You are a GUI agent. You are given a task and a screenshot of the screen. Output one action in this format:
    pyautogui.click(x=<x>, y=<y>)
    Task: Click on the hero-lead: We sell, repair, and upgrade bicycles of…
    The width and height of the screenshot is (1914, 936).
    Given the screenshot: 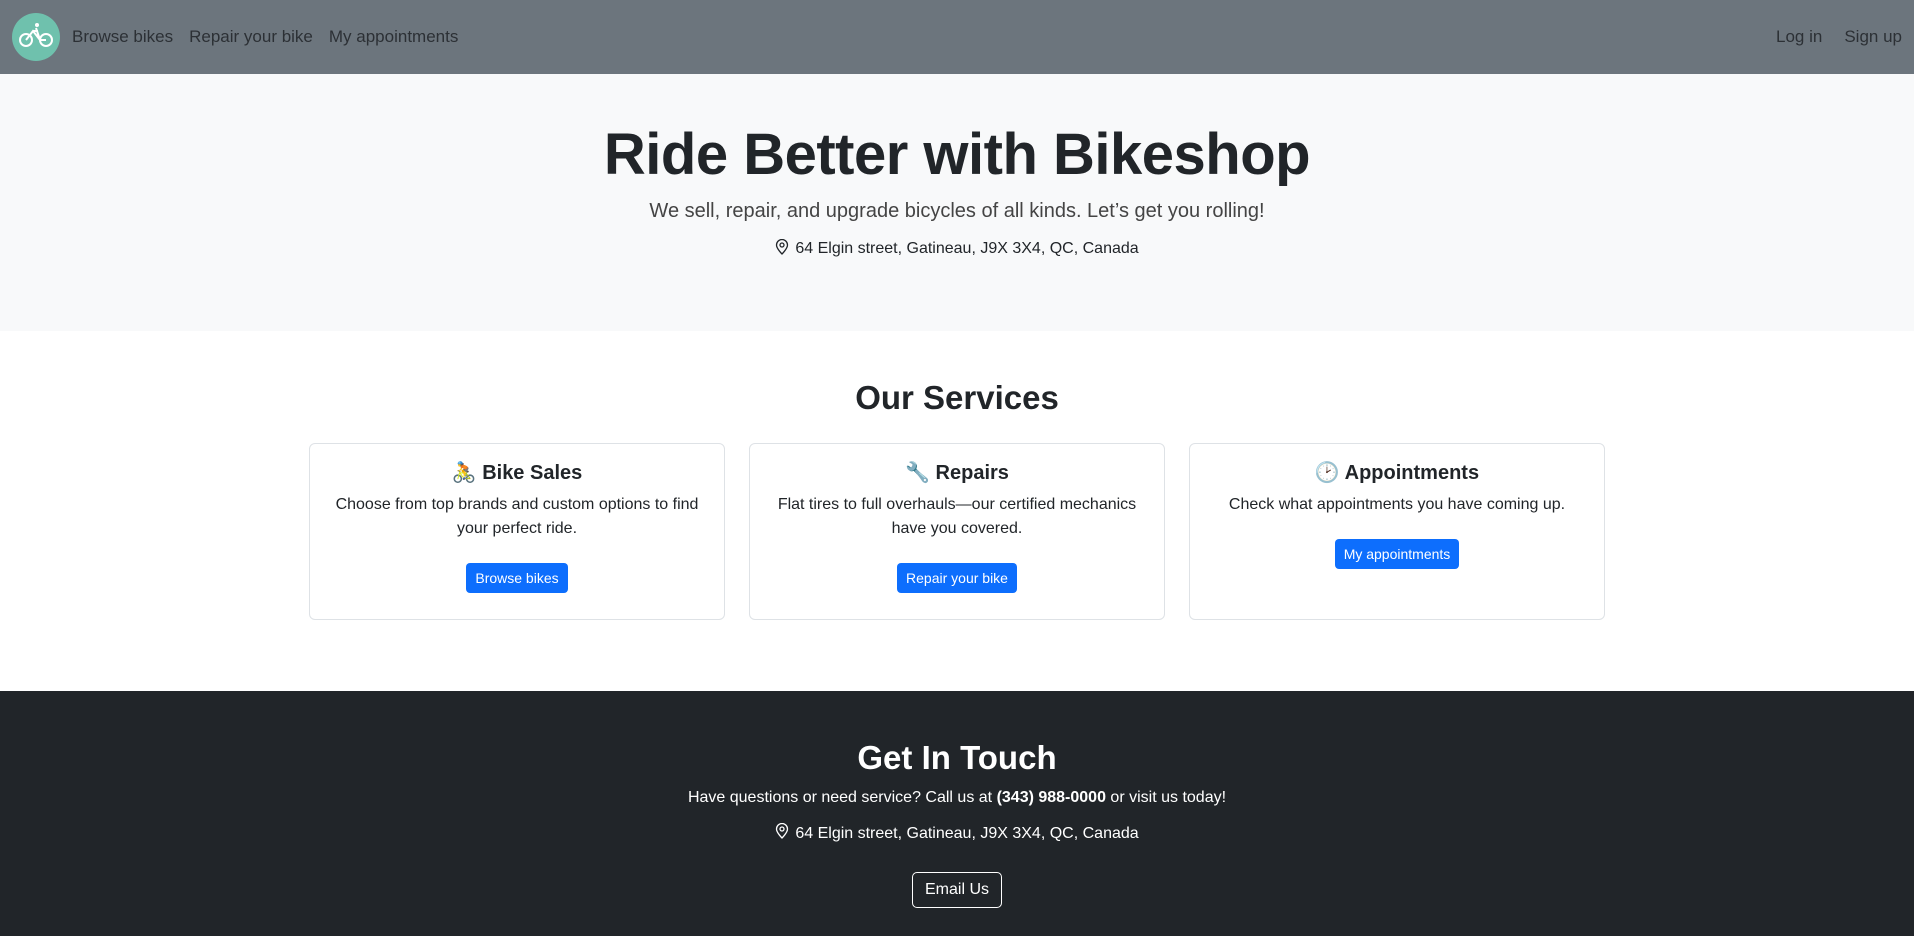 What is the action you would take?
    pyautogui.click(x=957, y=210)
    